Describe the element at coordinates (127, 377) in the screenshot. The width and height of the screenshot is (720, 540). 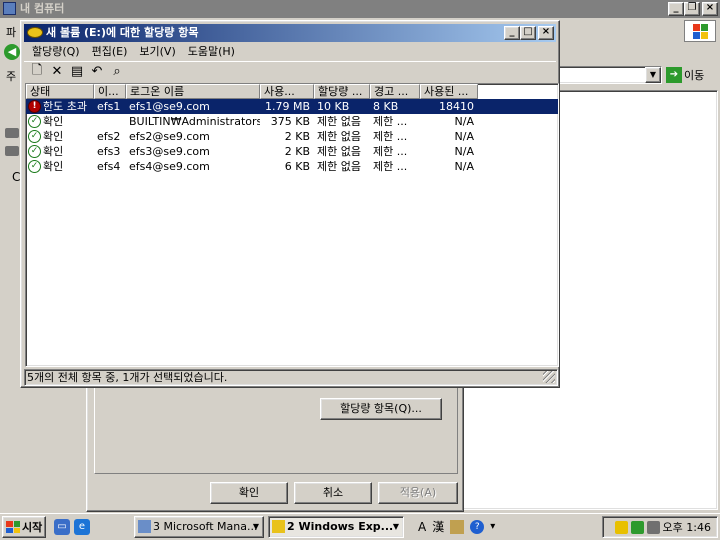
I see `status-text: 5개의 전체 항목 중, 1개가 선택되었습니다.` at that location.